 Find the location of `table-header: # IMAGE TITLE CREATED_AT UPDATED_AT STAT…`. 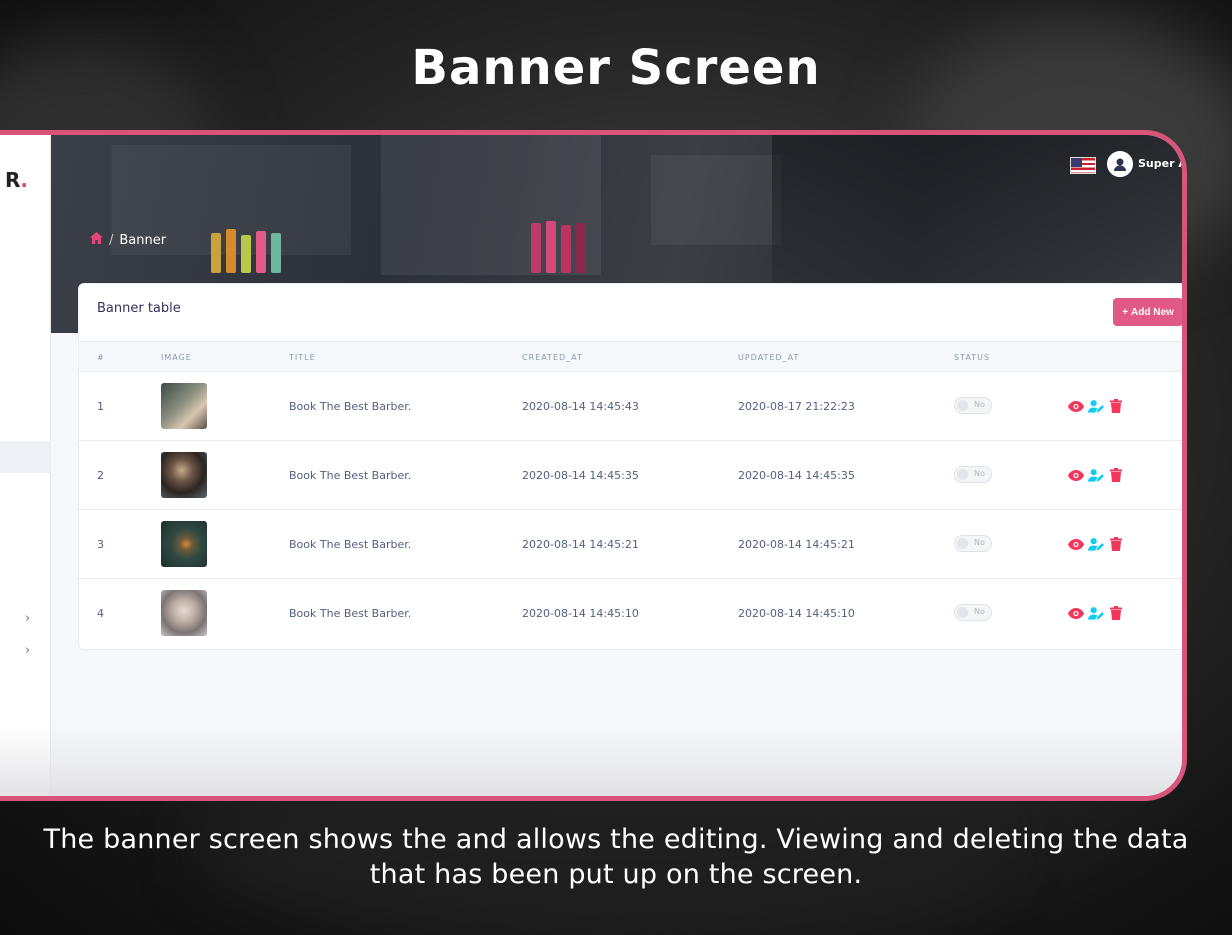

table-header: # IMAGE TITLE CREATED_AT UPDATED_AT STAT… is located at coordinates (630, 356).